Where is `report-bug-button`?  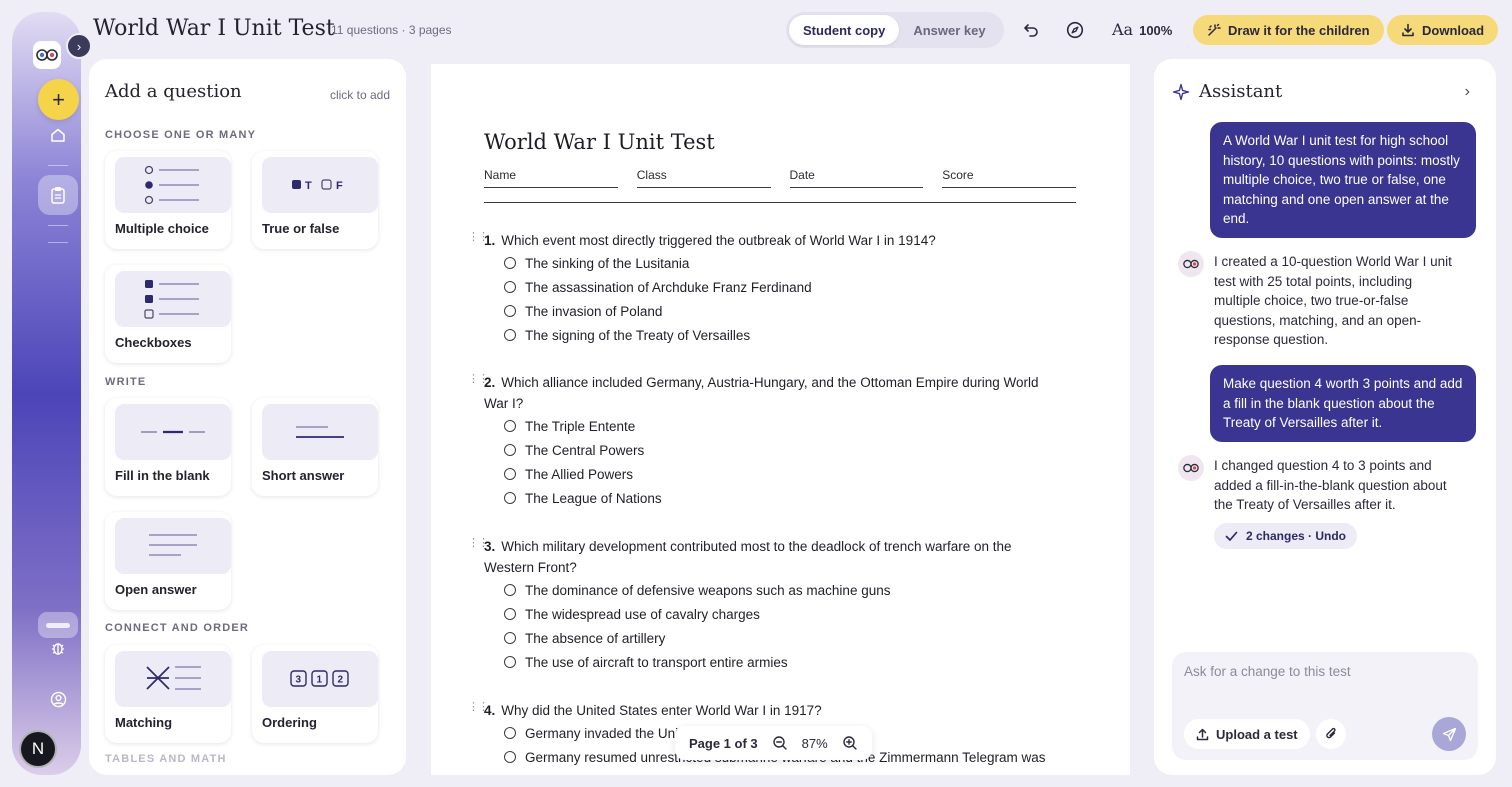
report-bug-button is located at coordinates (58, 648).